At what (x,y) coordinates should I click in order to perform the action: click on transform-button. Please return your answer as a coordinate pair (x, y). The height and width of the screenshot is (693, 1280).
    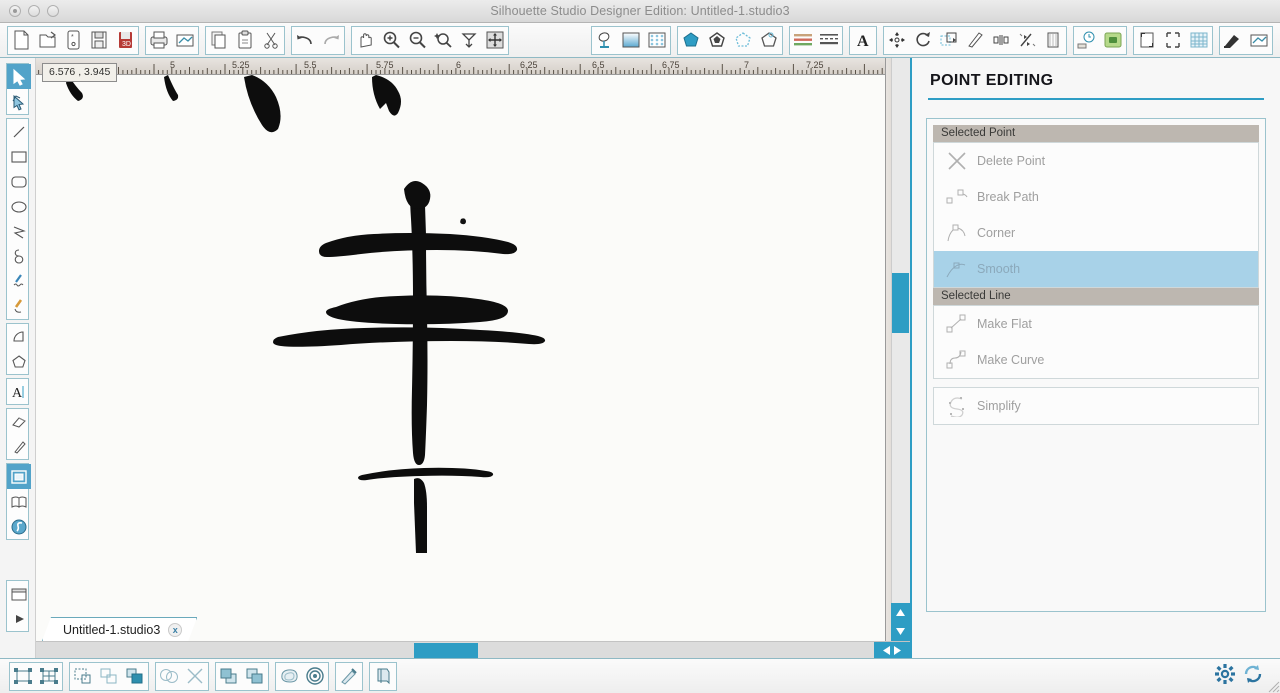
    Looking at the image, I should click on (897, 40).